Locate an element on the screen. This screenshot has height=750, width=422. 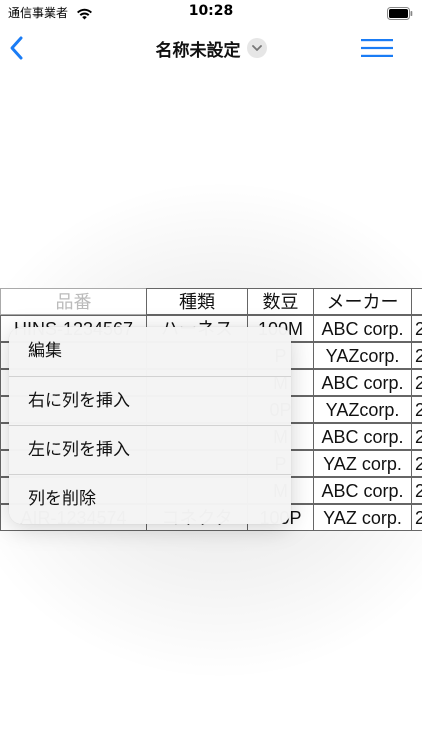
menu-item-edit: 編集 is located at coordinates (150, 351).